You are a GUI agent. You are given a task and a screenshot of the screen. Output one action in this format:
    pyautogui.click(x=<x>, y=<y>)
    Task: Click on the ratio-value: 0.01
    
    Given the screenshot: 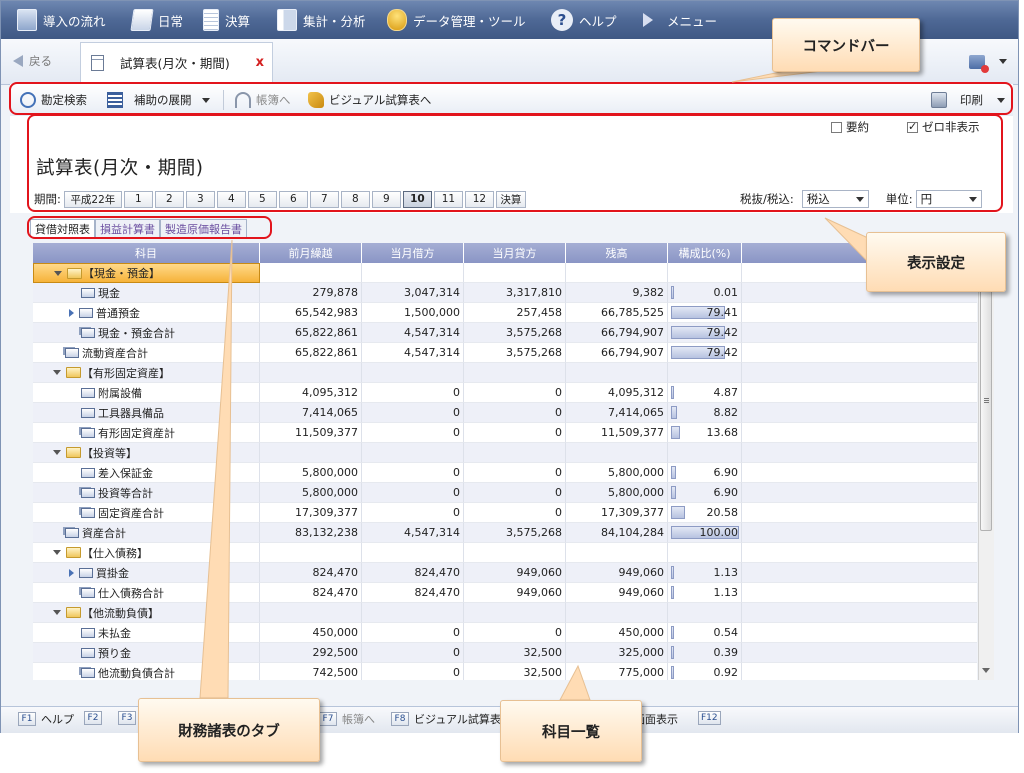 What is the action you would take?
    pyautogui.click(x=726, y=292)
    